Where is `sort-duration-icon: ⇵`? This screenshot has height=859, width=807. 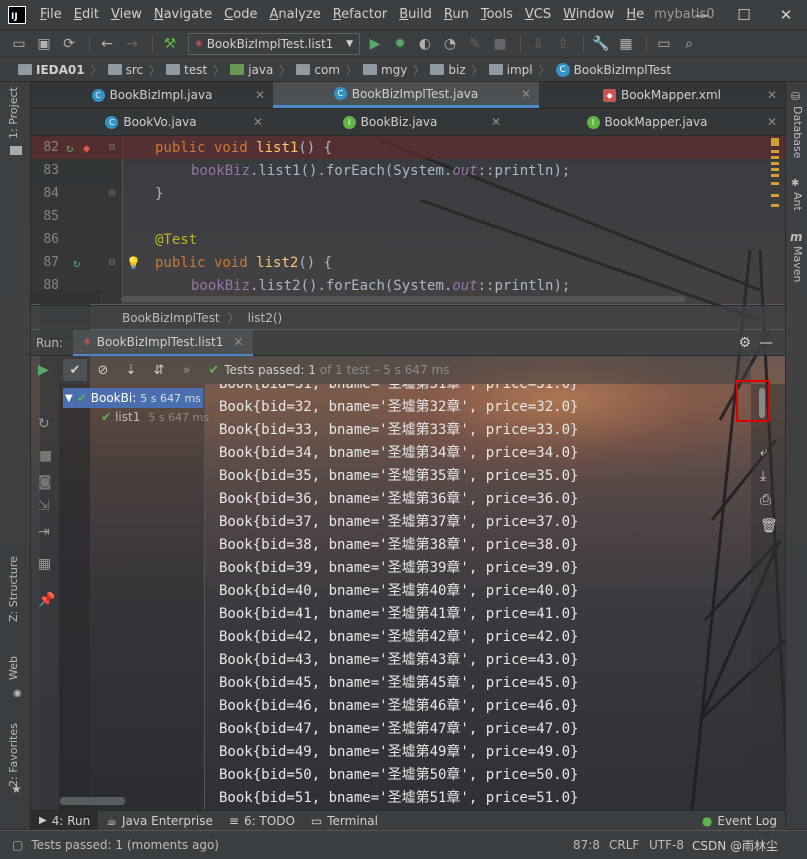
sort-duration-icon: ⇵ is located at coordinates (159, 370).